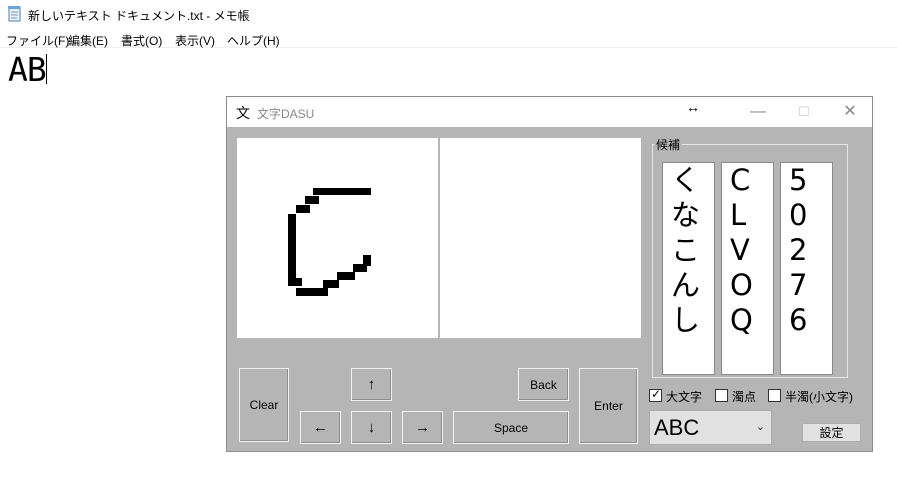 The height and width of the screenshot is (481, 897). Describe the element at coordinates (540, 238) in the screenshot. I see `drawing-canvas-right` at that location.